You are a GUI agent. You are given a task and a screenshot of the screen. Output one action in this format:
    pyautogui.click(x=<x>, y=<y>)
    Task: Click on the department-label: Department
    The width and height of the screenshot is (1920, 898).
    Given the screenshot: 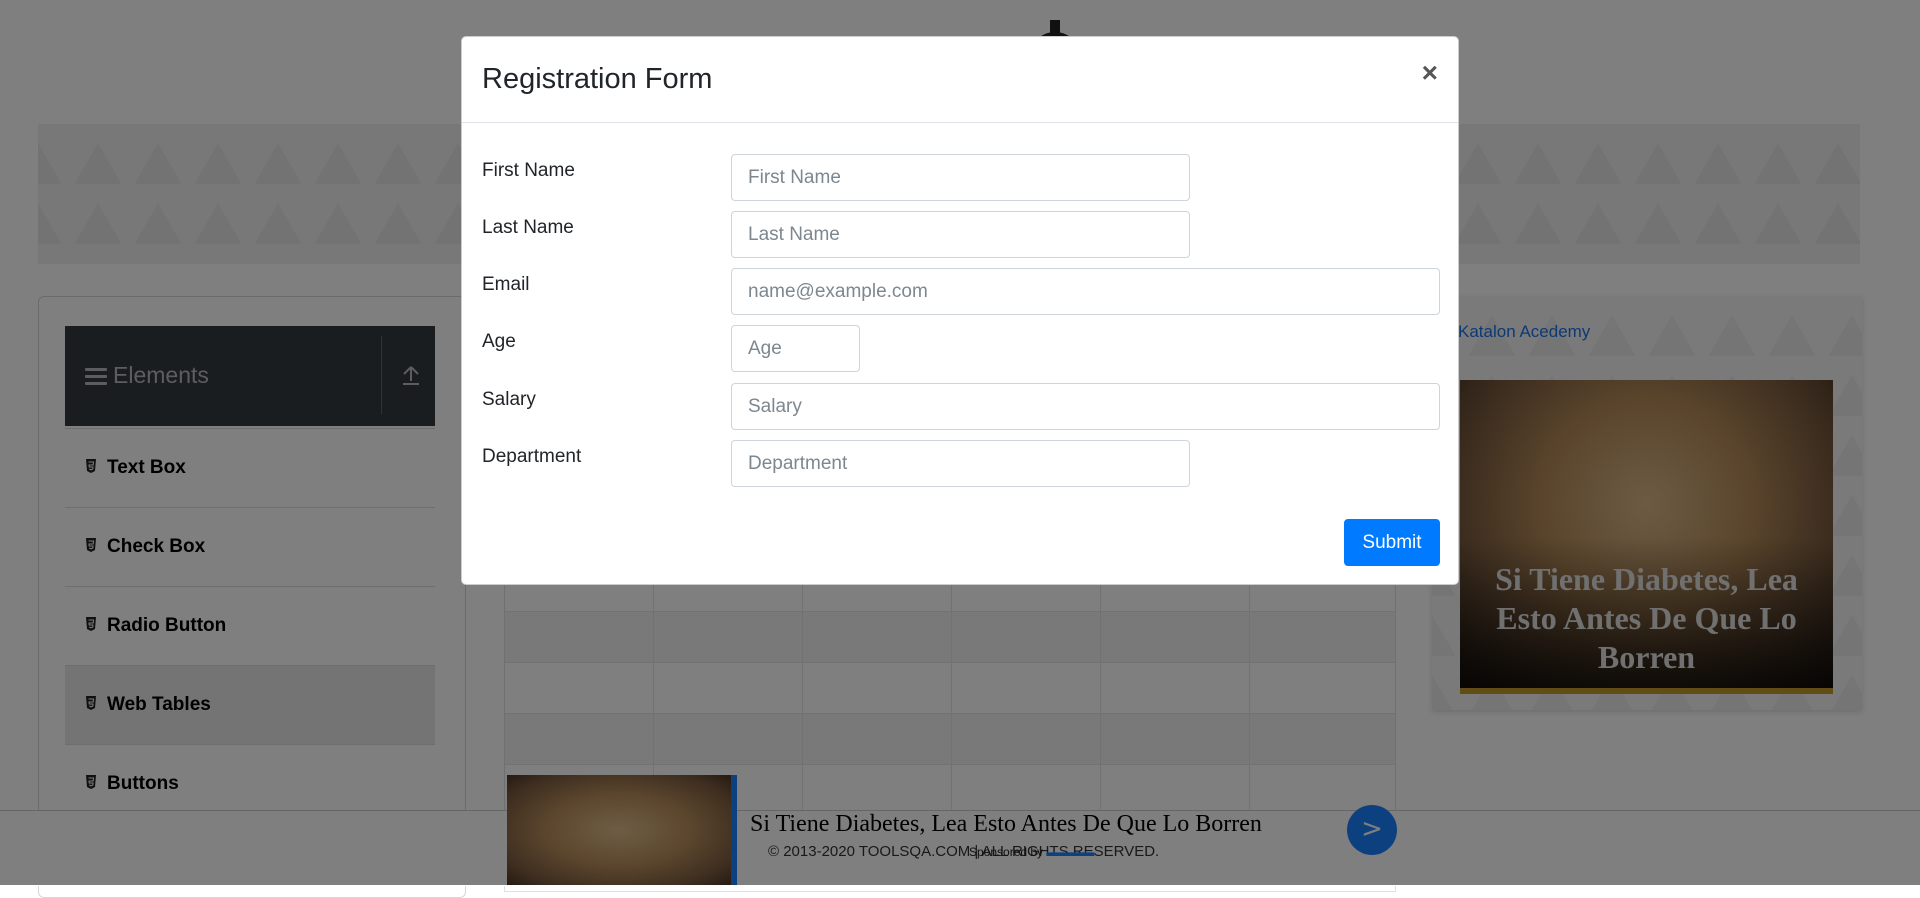 What is the action you would take?
    pyautogui.click(x=532, y=456)
    